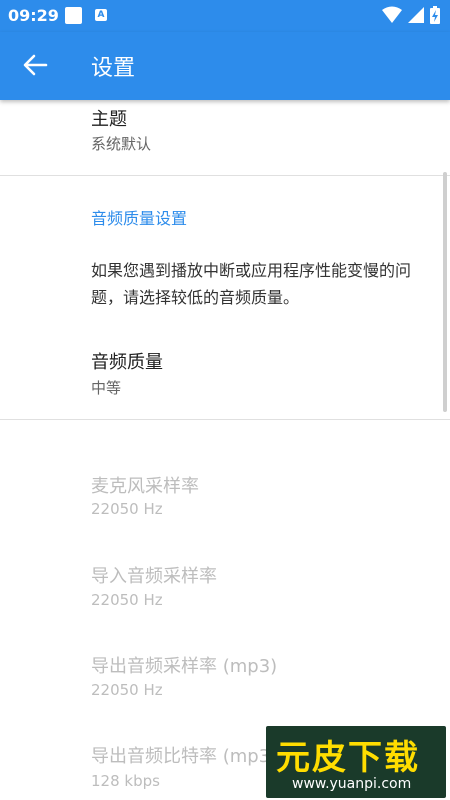 Image resolution: width=450 pixels, height=800 pixels. What do you see at coordinates (184, 666) in the screenshot?
I see `export-sample-rate-title: 导出音频采样率 (mp3)` at bounding box center [184, 666].